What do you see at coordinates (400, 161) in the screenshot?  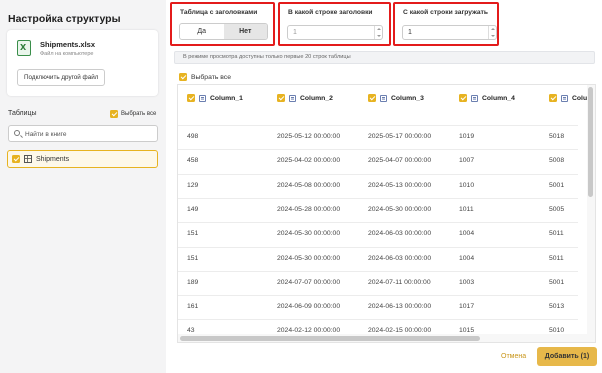 I see `table-cell: 2025-04-07 00:00:00` at bounding box center [400, 161].